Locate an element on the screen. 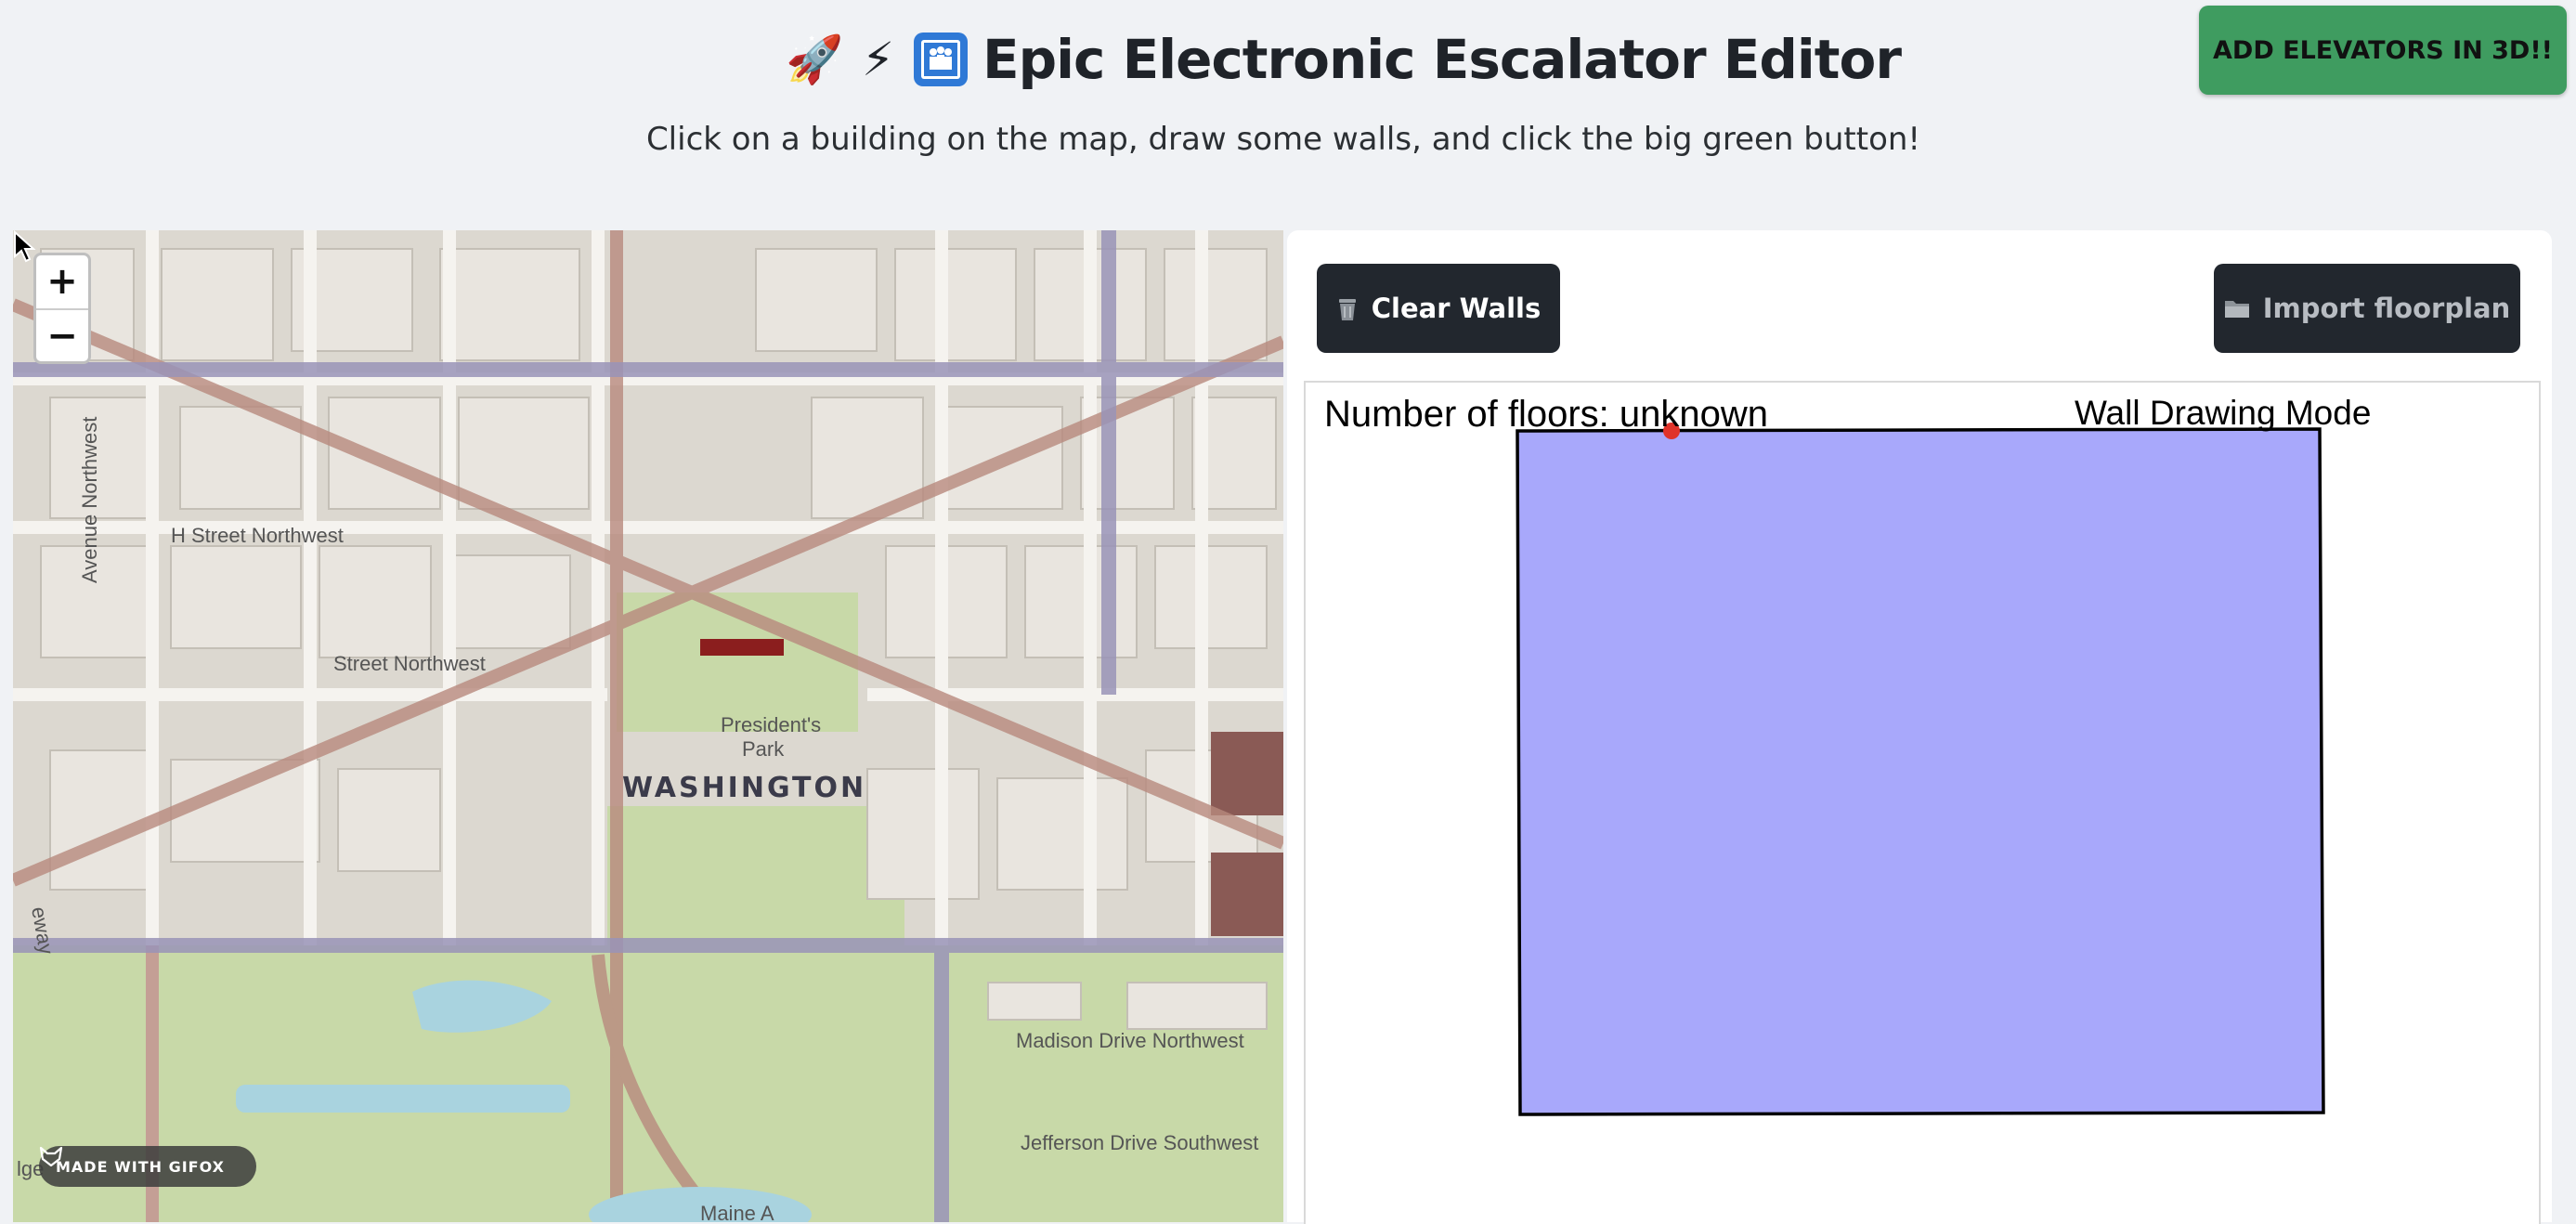  rocket-icon: 🚀 is located at coordinates (814, 59).